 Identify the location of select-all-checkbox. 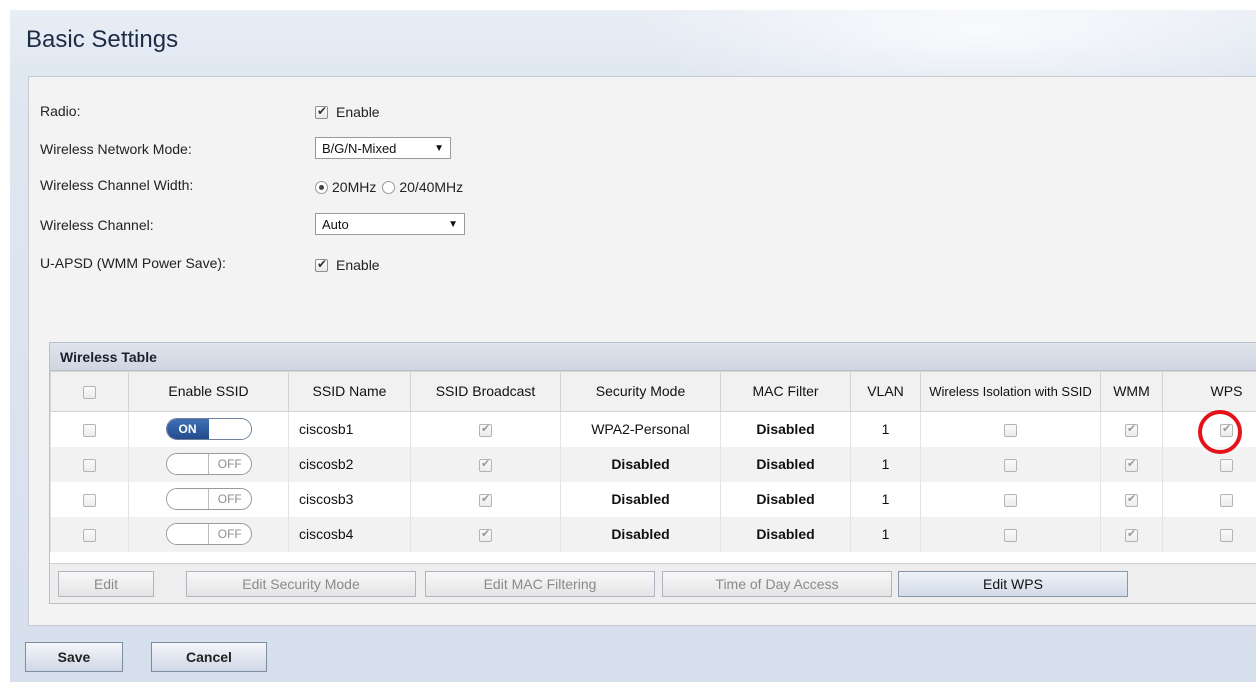
(89, 392).